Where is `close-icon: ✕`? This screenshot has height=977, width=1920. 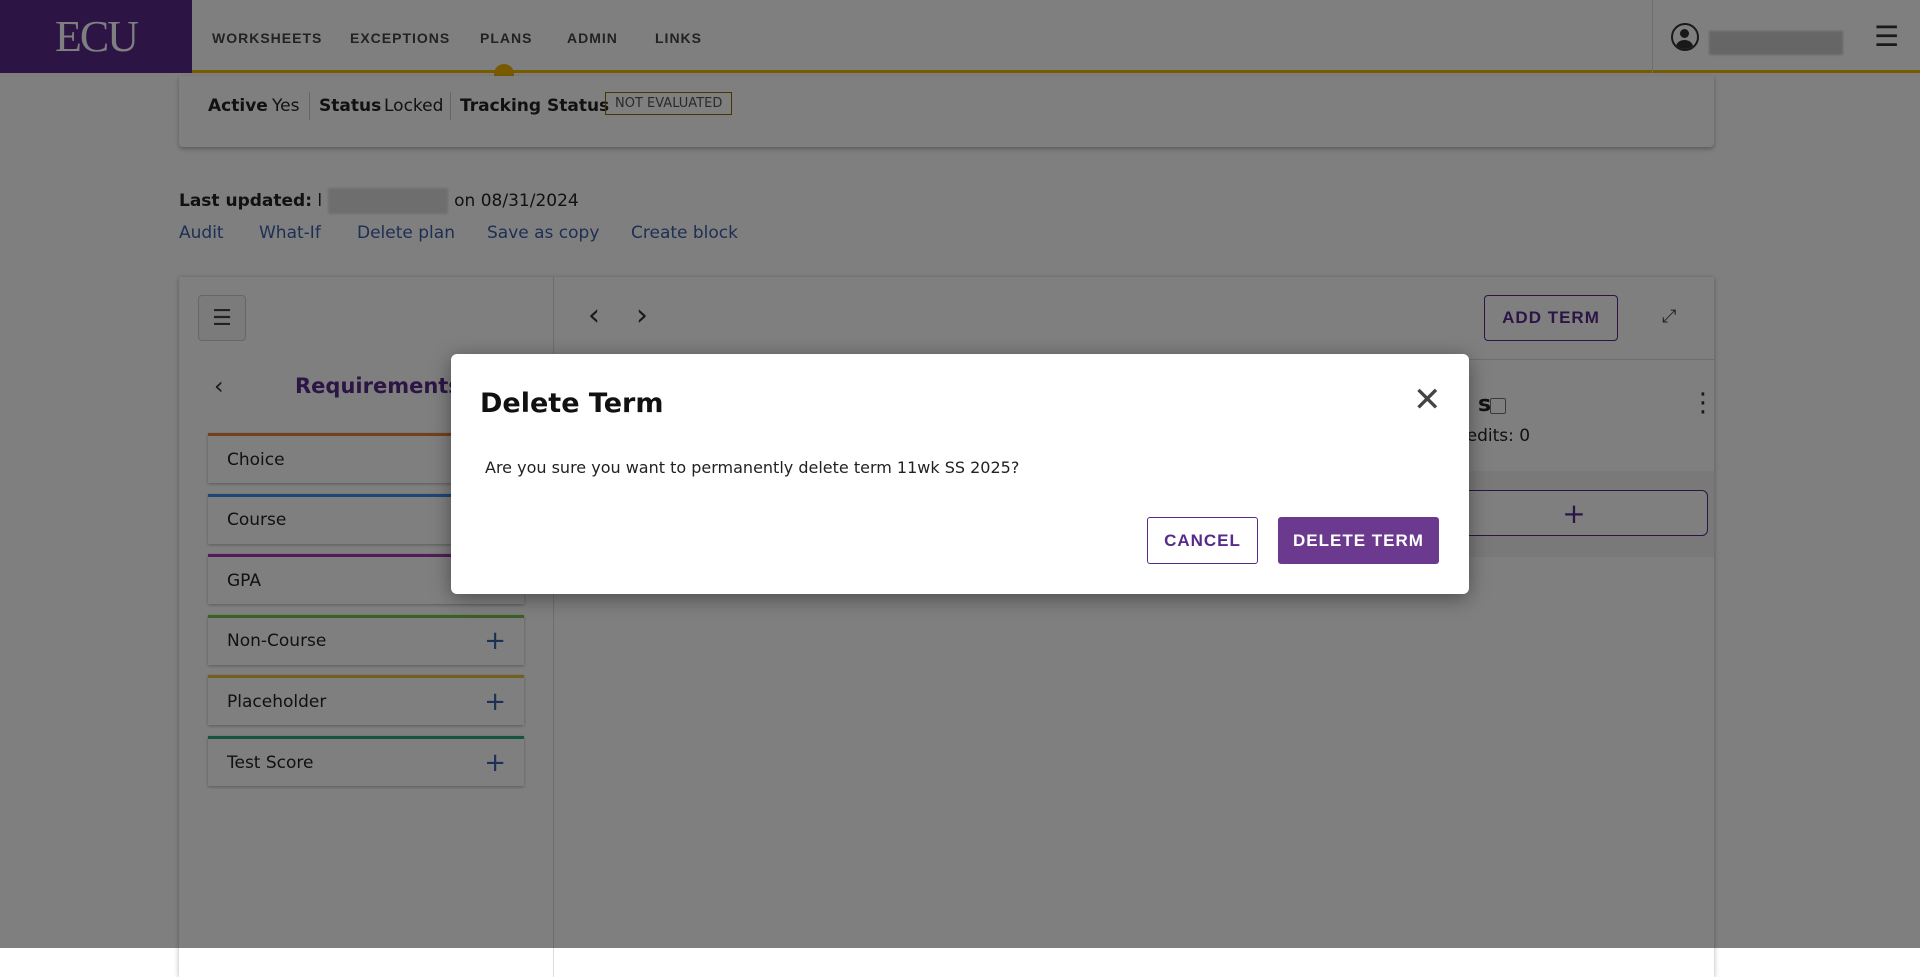 close-icon: ✕ is located at coordinates (1427, 400).